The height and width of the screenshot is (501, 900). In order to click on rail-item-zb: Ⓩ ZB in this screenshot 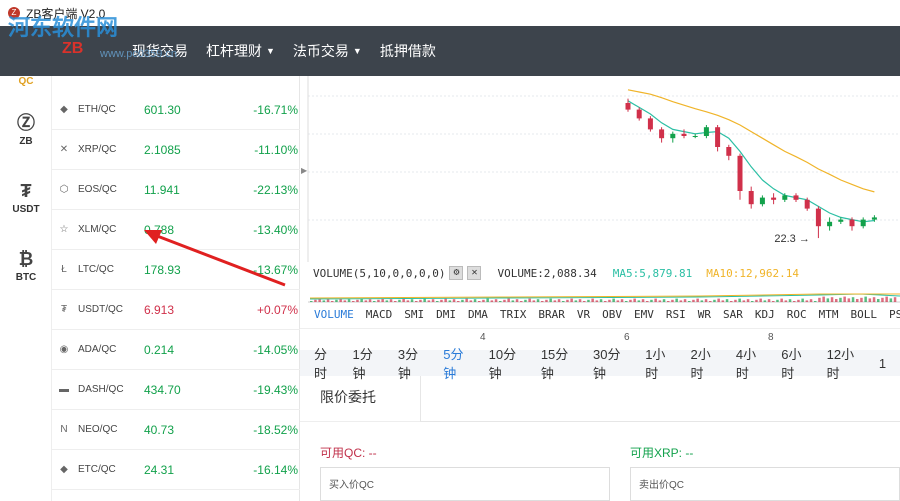, I will do `click(26, 129)`.